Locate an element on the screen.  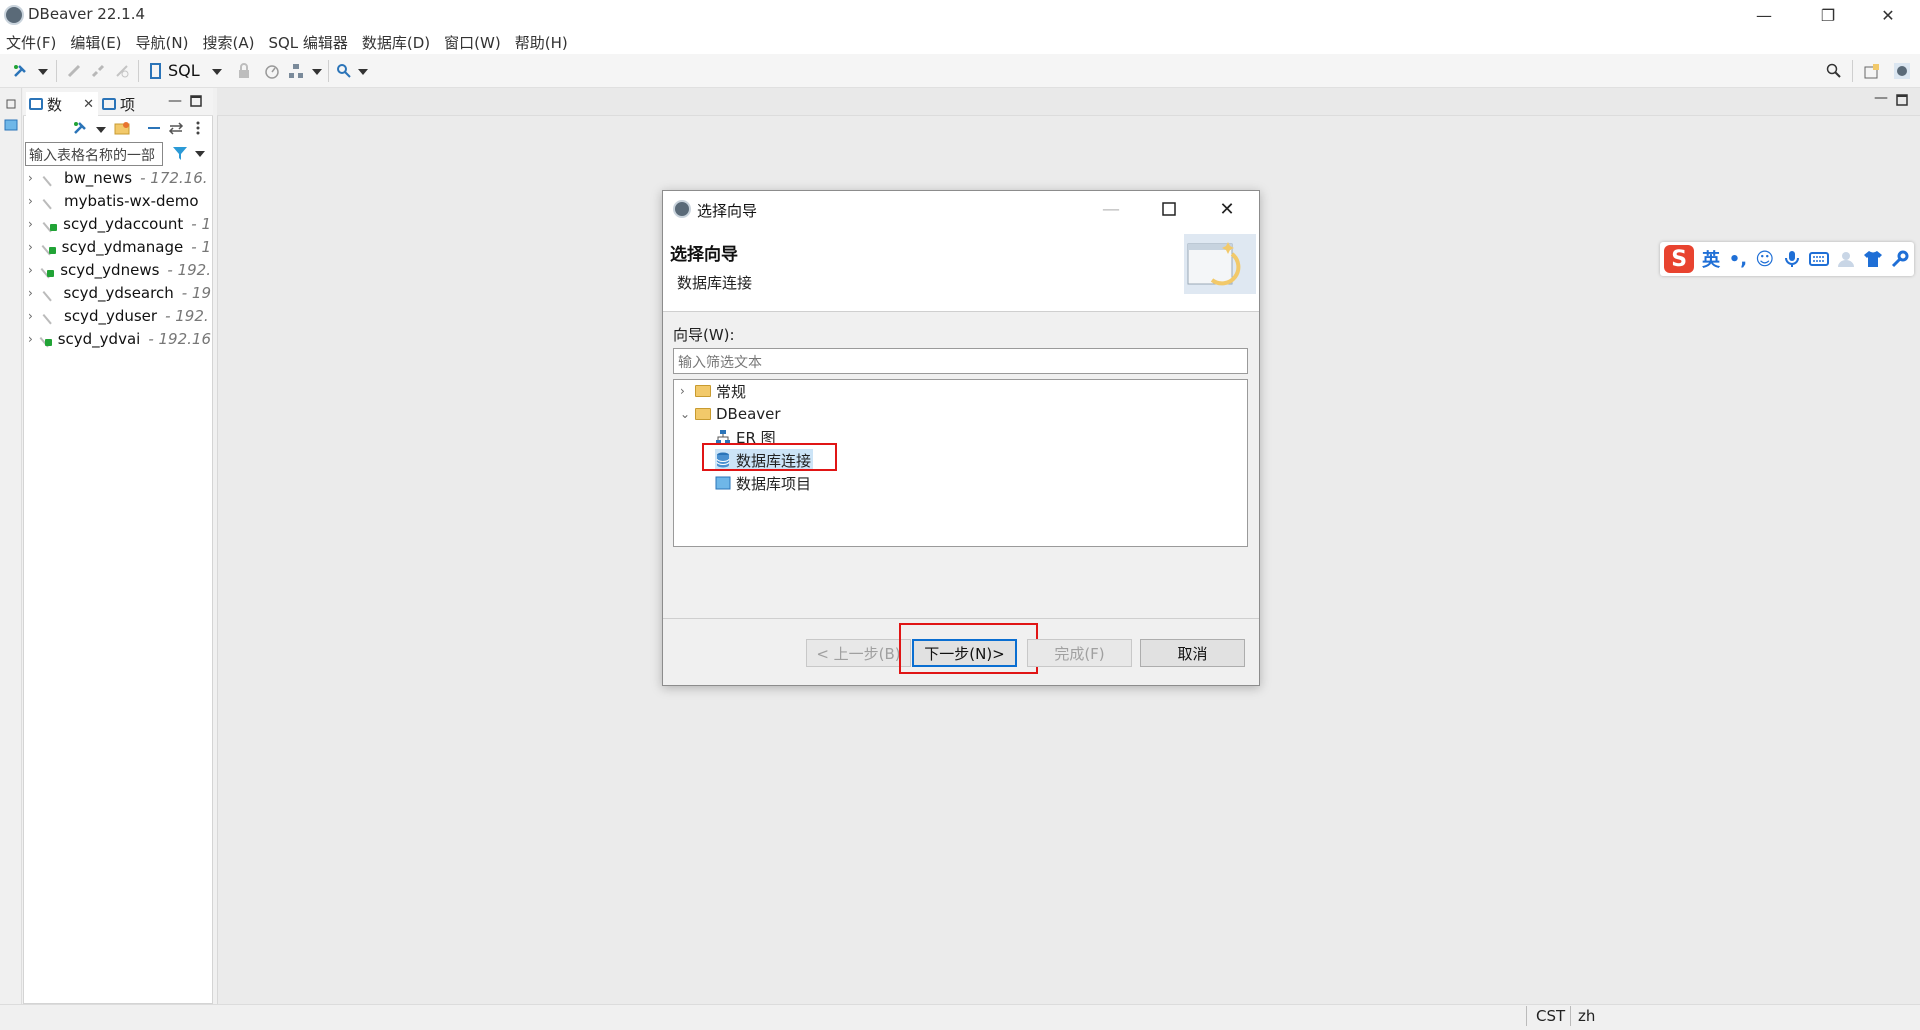
connection-item: › scyd_ydvai - 192.16 is located at coordinates (119, 338).